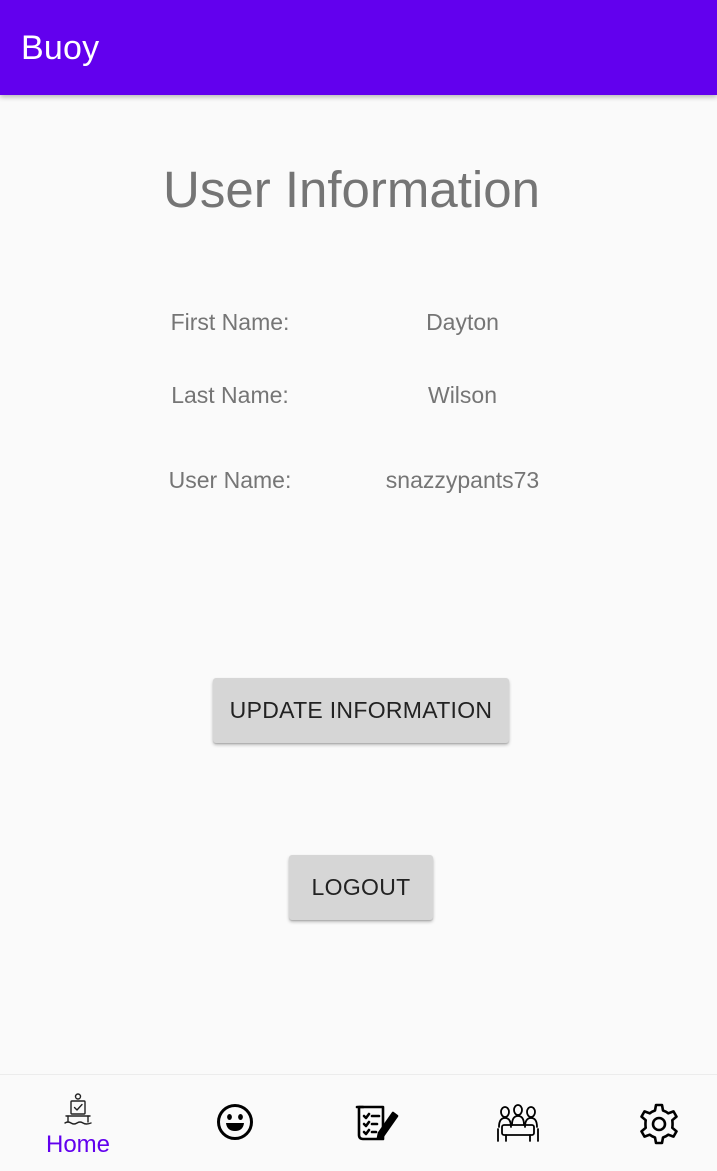 This screenshot has width=717, height=1171. I want to click on last-name-value: Wilson, so click(462, 395).